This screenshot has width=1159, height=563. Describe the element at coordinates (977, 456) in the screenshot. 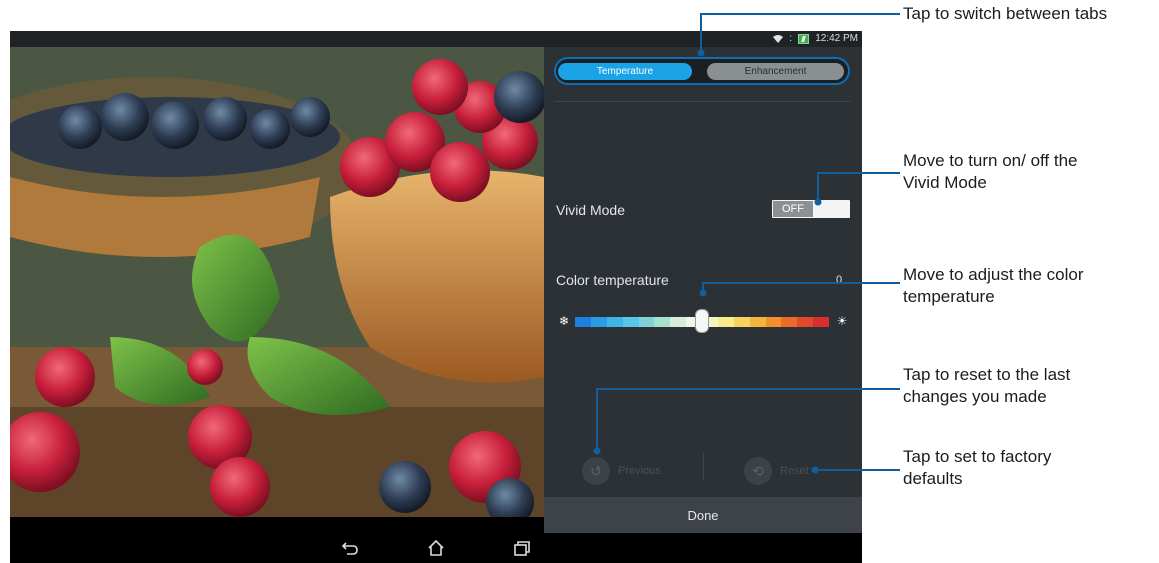

I see `callout-reset-line1: Tap to set to factory` at that location.